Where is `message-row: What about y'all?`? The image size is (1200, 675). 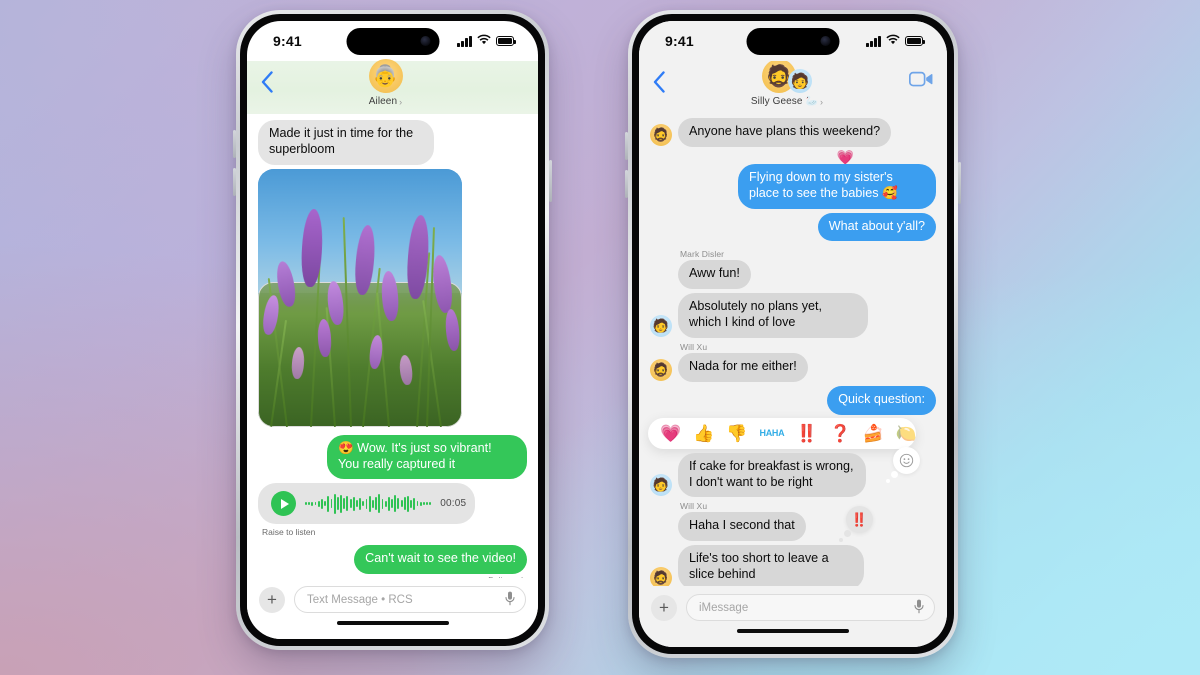 message-row: What about y'all? is located at coordinates (793, 227).